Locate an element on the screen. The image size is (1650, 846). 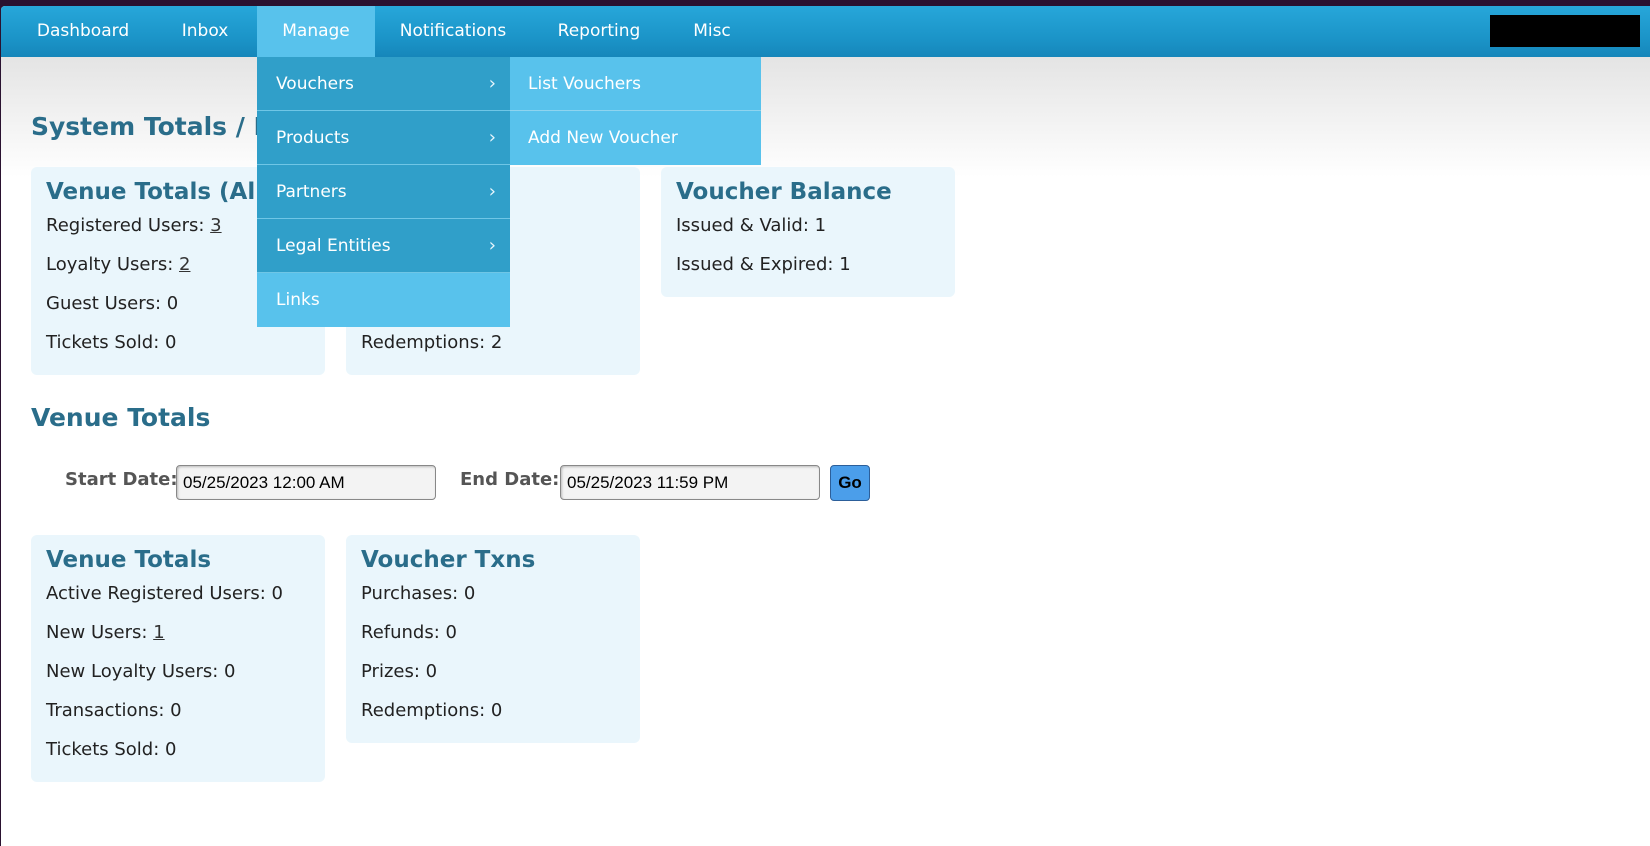
menu-item-label: Partners is located at coordinates (311, 192).